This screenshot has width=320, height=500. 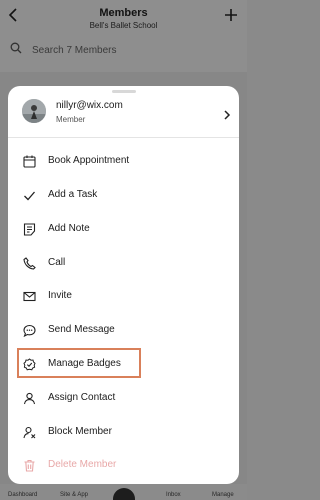 What do you see at coordinates (123, 432) in the screenshot?
I see `block-member-item: Block Member` at bounding box center [123, 432].